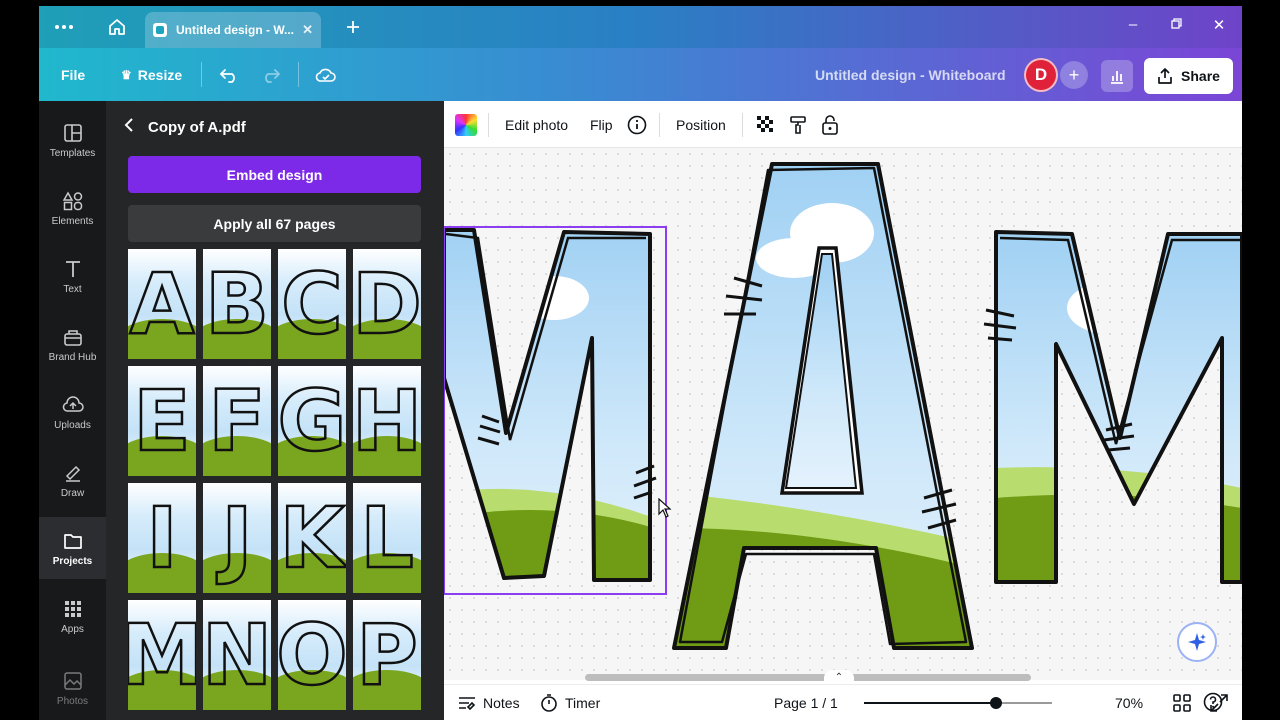 Image resolution: width=1280 pixels, height=720 pixels. I want to click on magic-assistant-button, so click(1197, 642).